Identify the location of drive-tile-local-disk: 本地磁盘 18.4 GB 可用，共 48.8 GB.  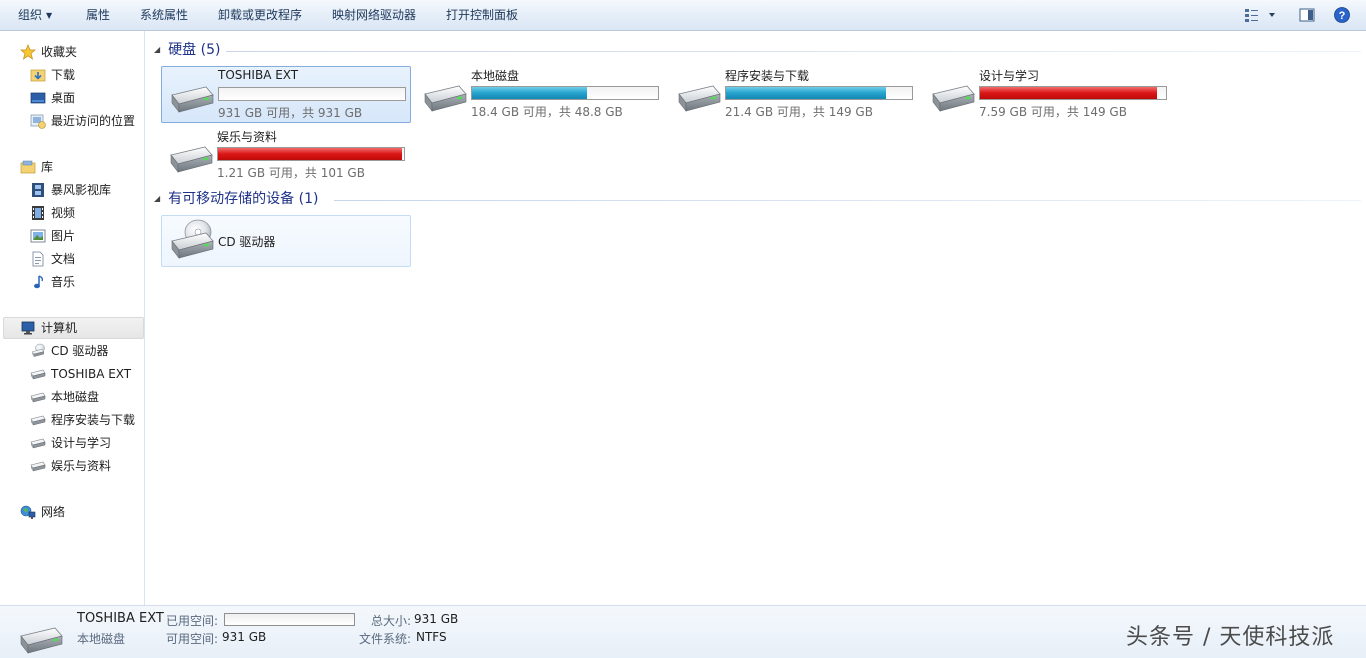
(540, 94).